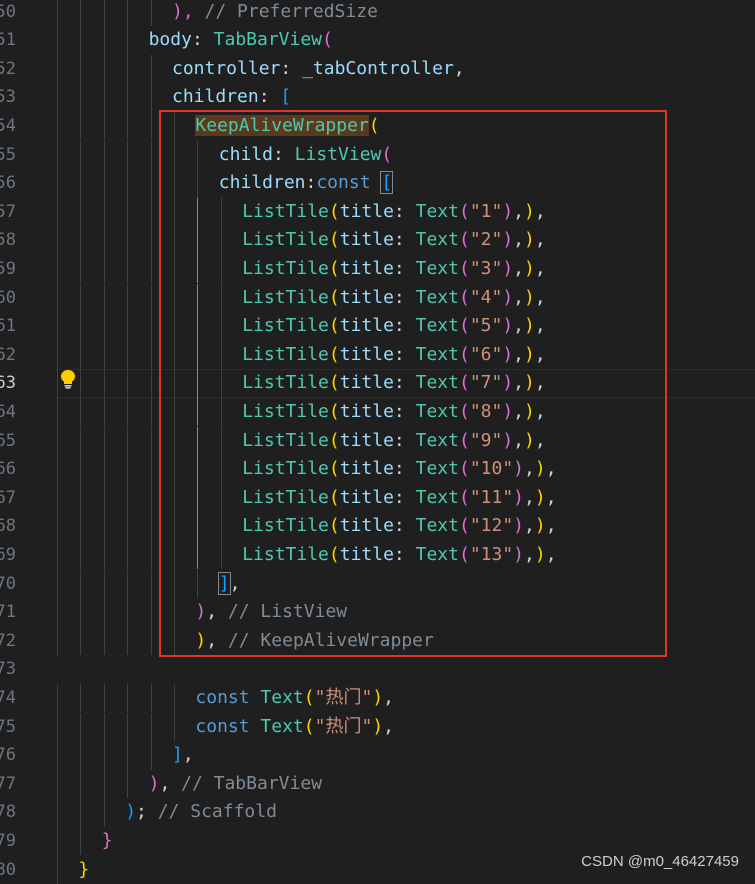 This screenshot has height=884, width=755. Describe the element at coordinates (8, 40) in the screenshot. I see `line-number: 51` at that location.